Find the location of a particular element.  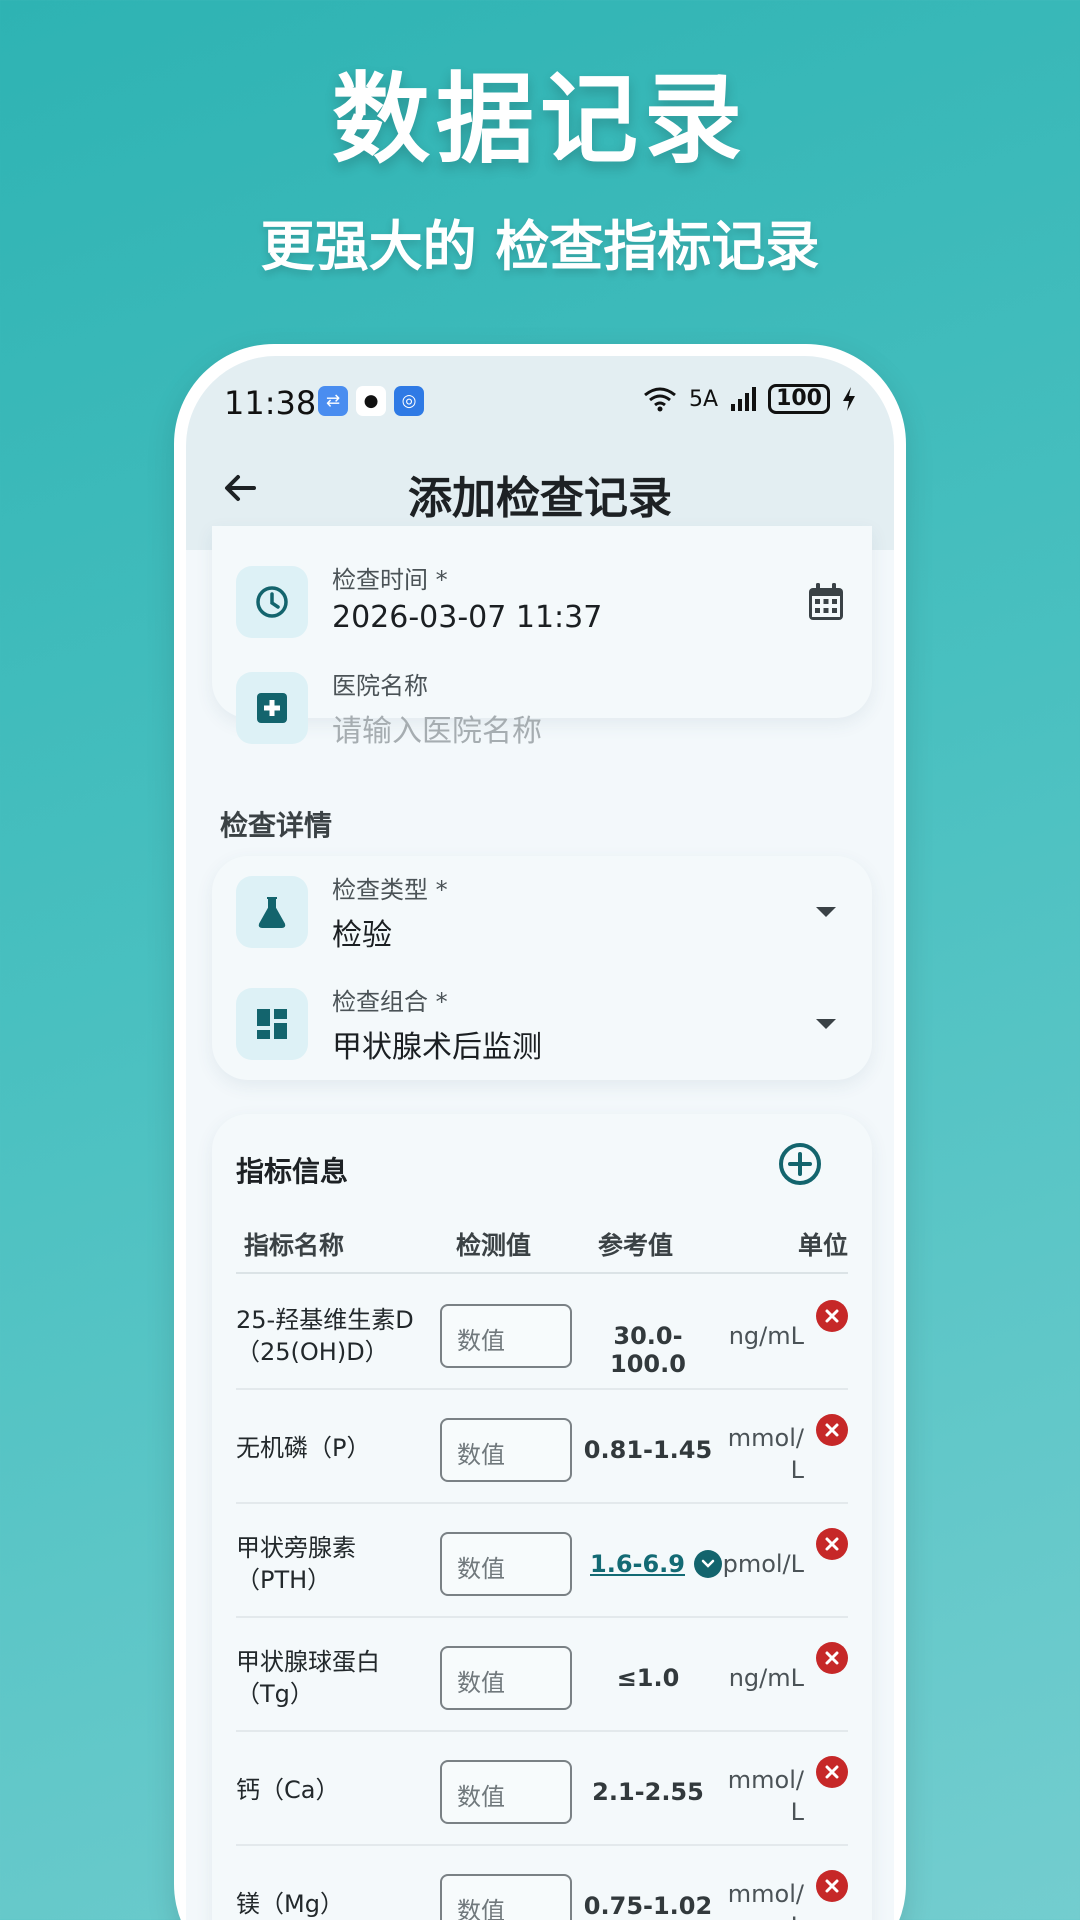

status-time: 11:38 is located at coordinates (270, 403).